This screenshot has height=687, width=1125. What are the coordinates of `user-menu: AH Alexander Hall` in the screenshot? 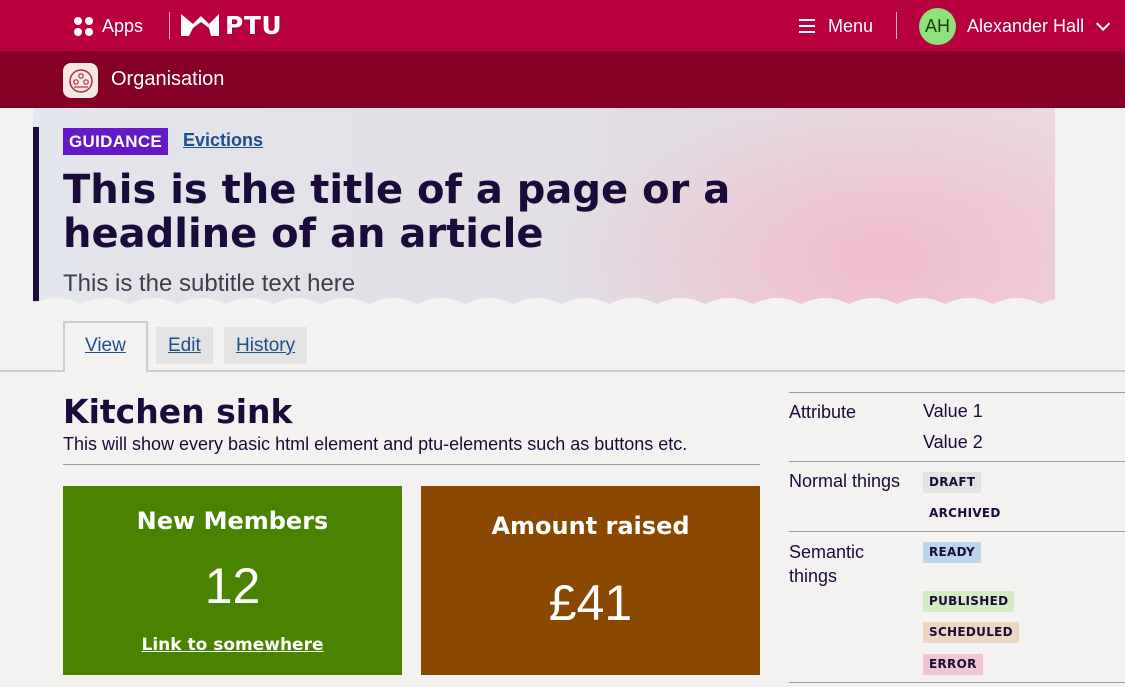 It's located at (1015, 26).